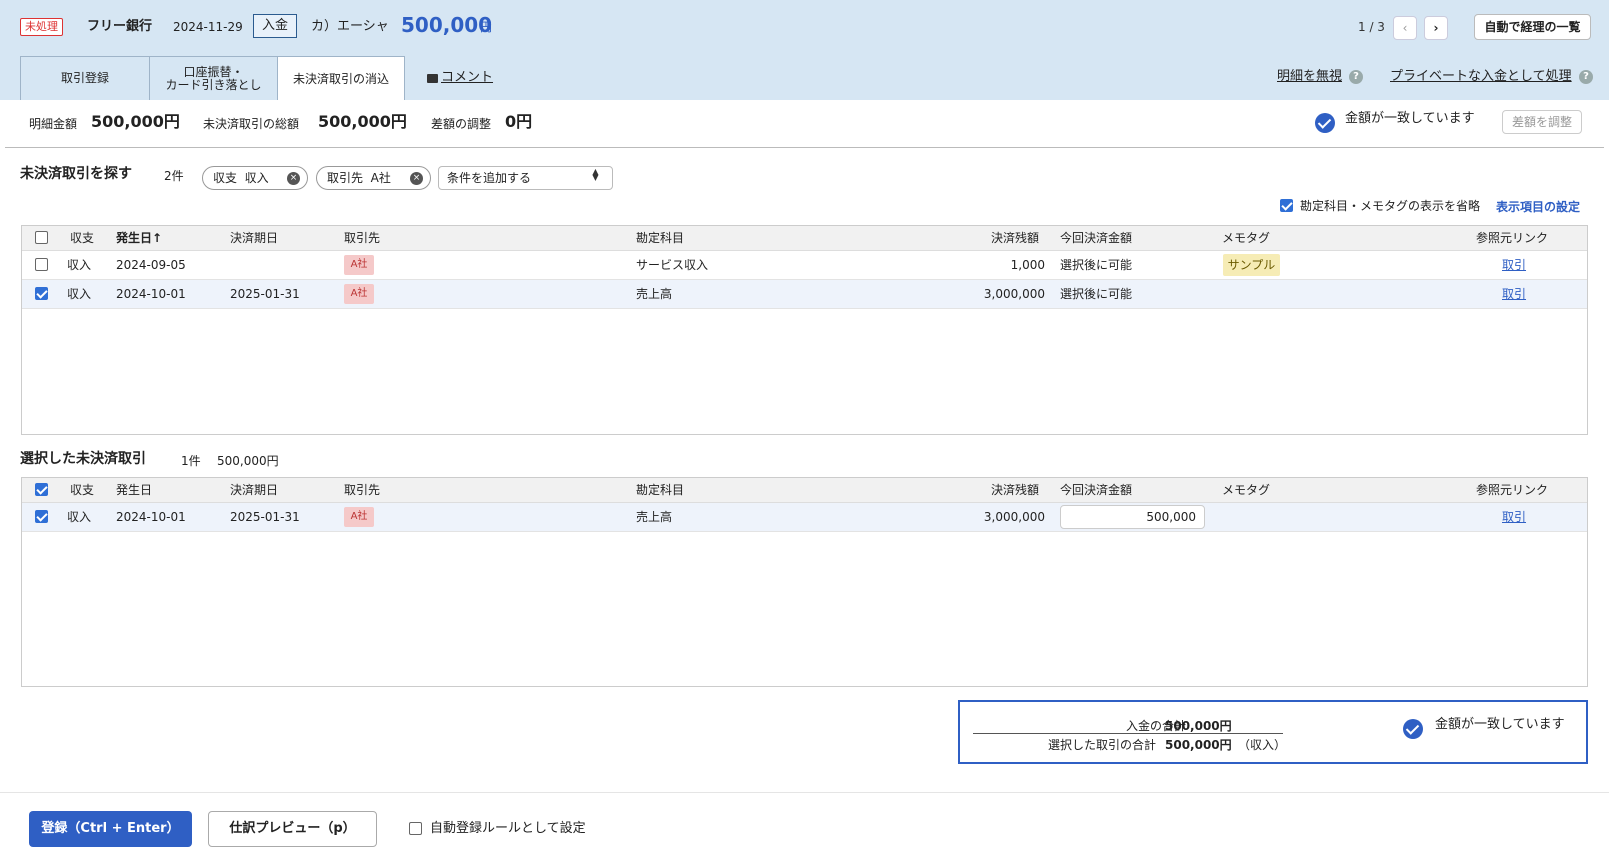  Describe the element at coordinates (1410, 118) in the screenshot. I see `match-status-text: 金額が一致しています` at that location.